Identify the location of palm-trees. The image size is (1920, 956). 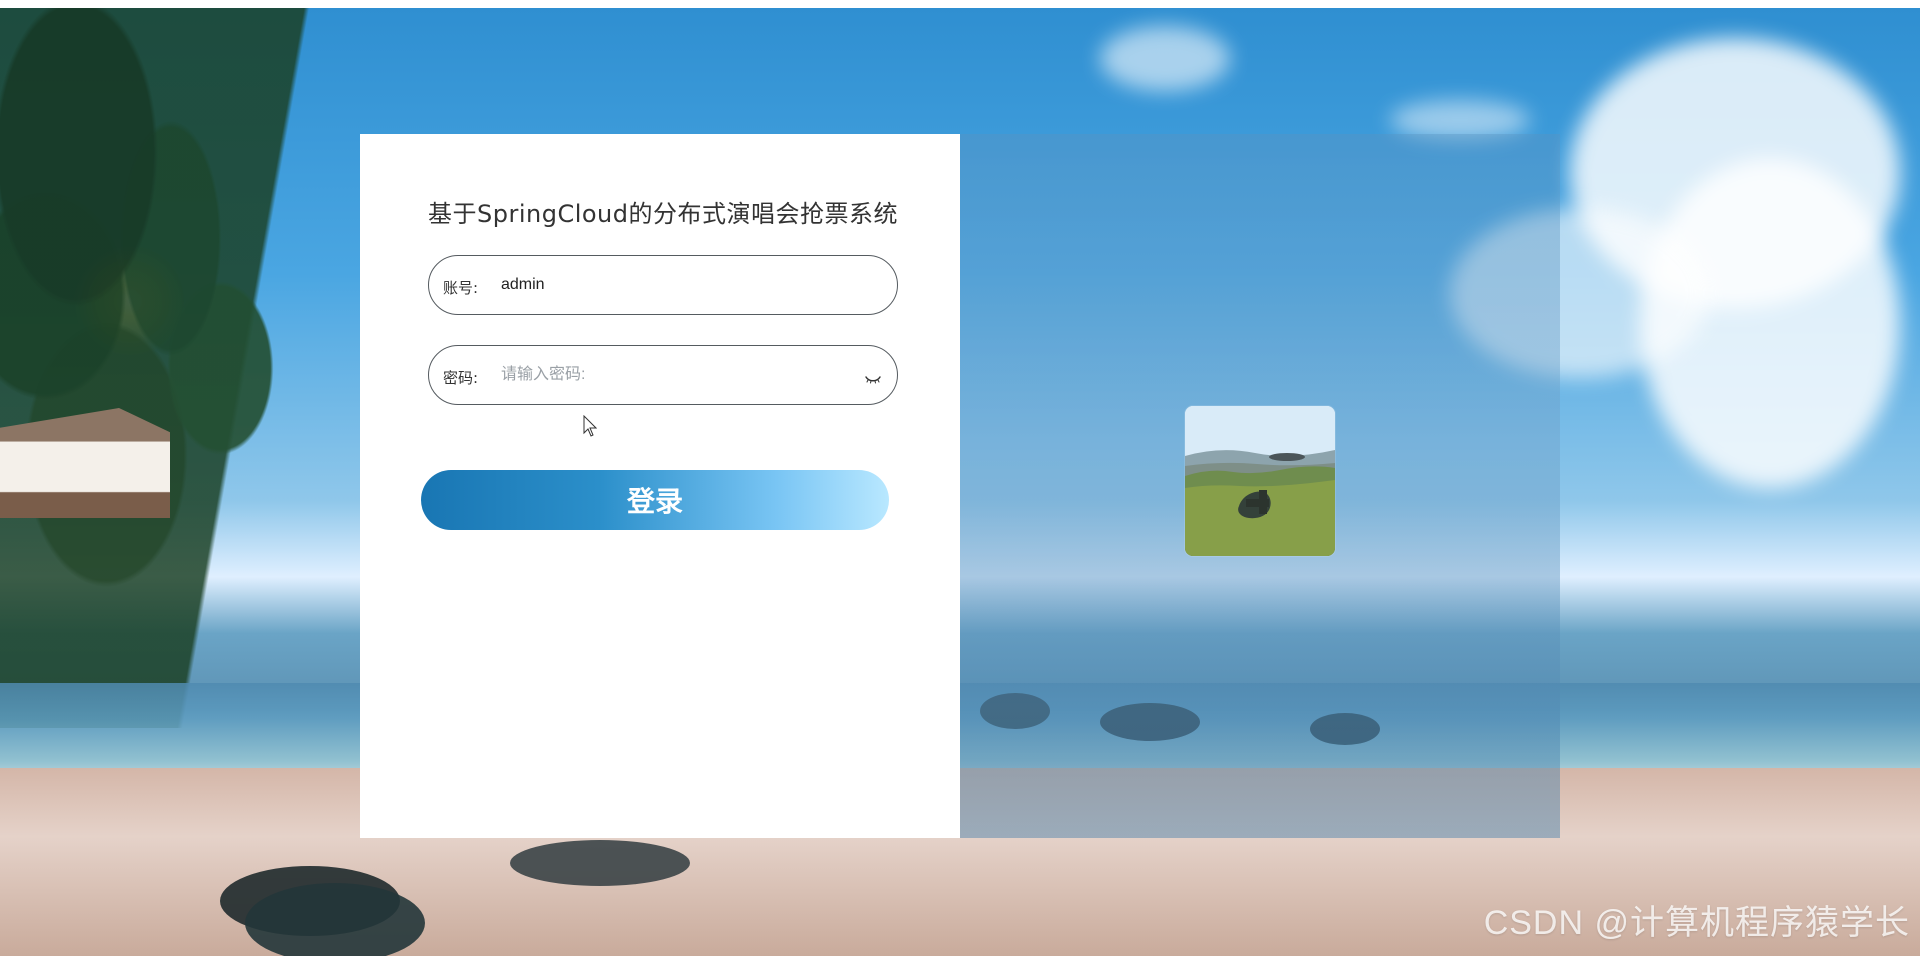
(190, 368).